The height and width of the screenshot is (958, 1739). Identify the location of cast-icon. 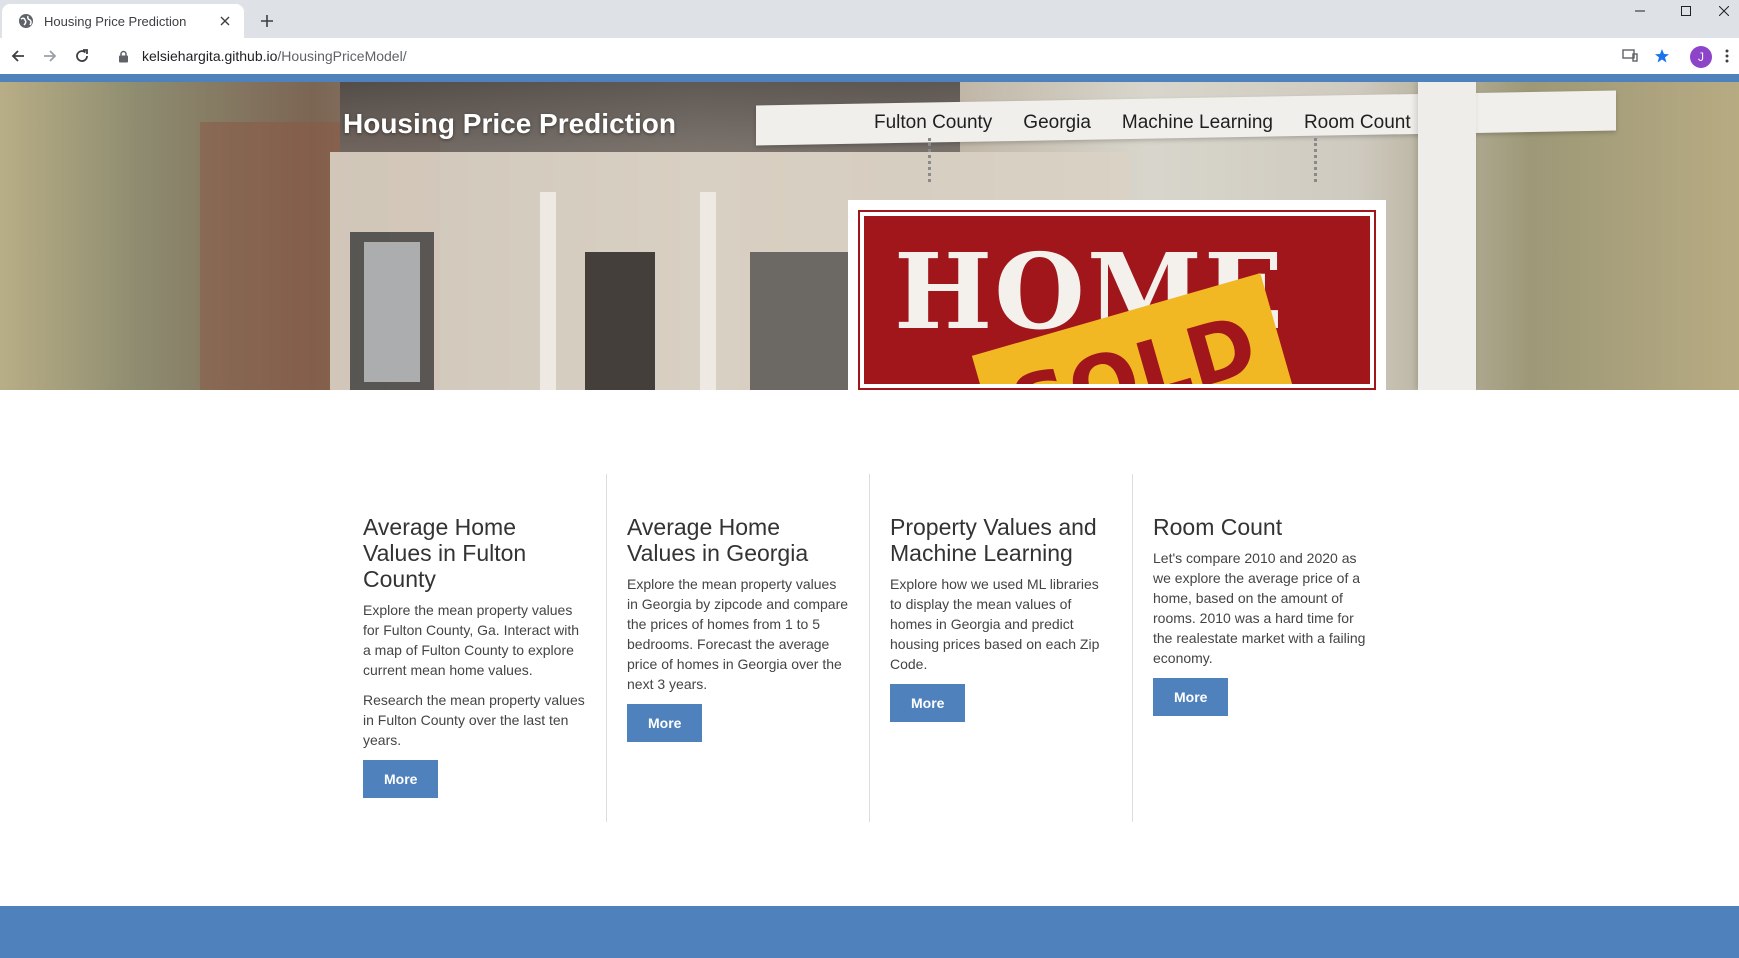
(1630, 56).